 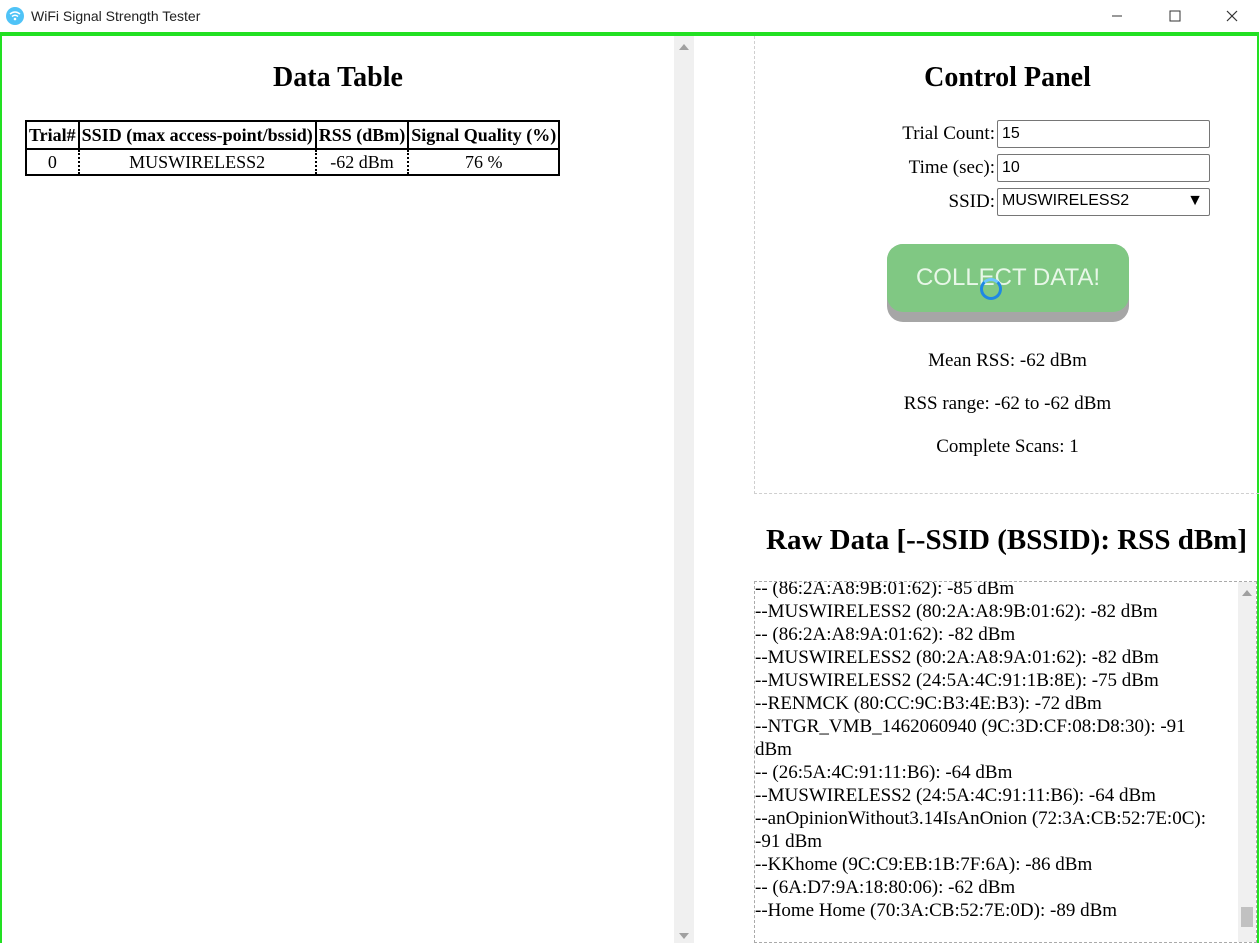 I want to click on dropdown-arrow-icon: ▼, so click(x=1195, y=200).